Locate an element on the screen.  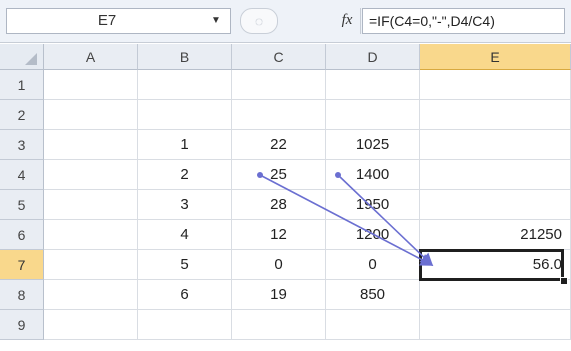
cell-a1 is located at coordinates (91, 85).